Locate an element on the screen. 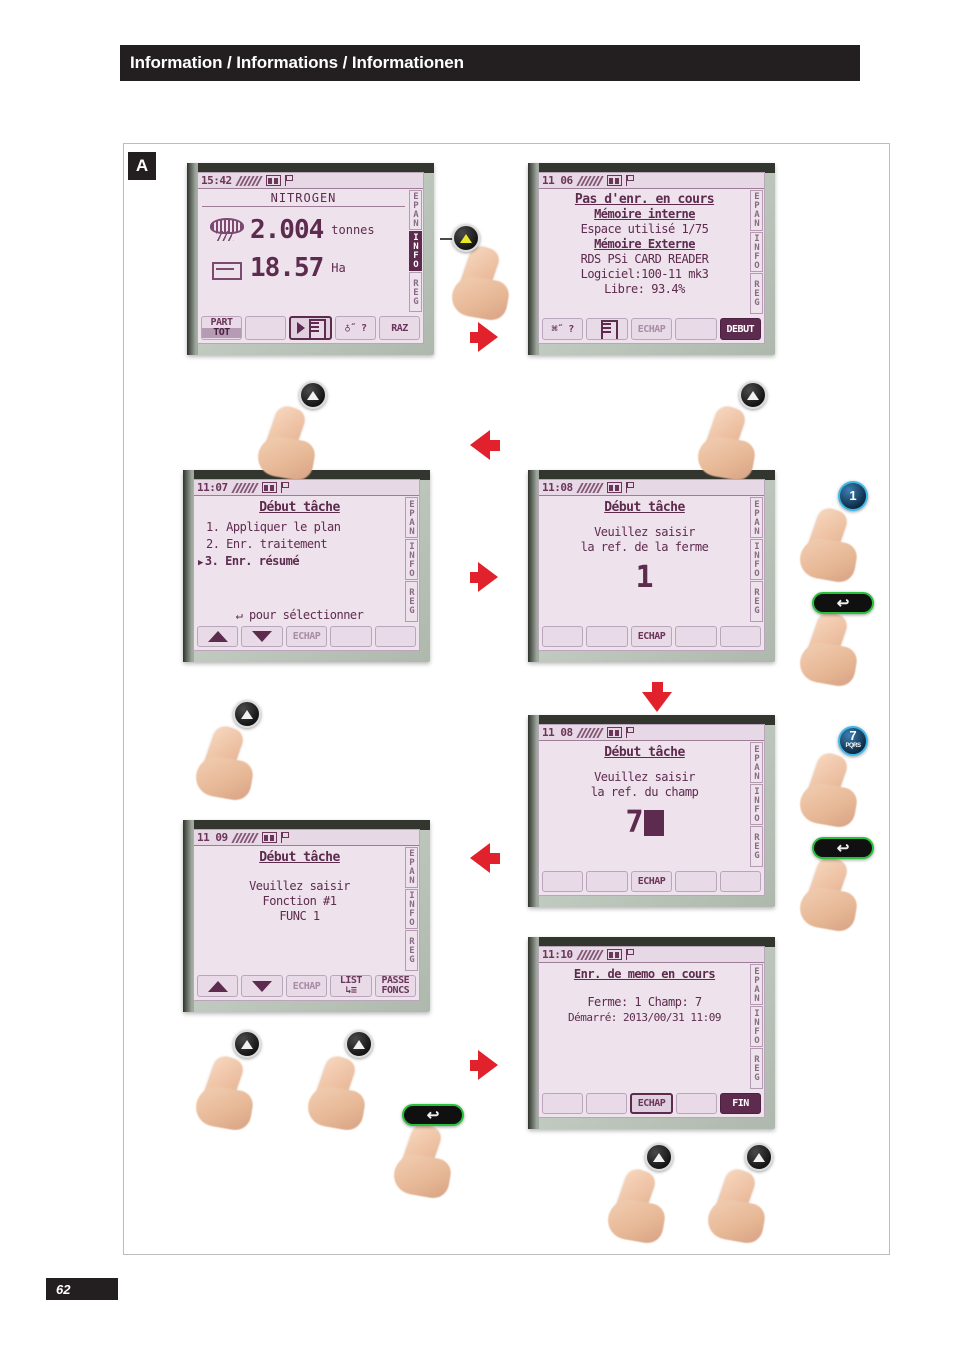 This screenshot has height=1350, width=954. list-item: 2. Enr. traitement is located at coordinates (303, 544).